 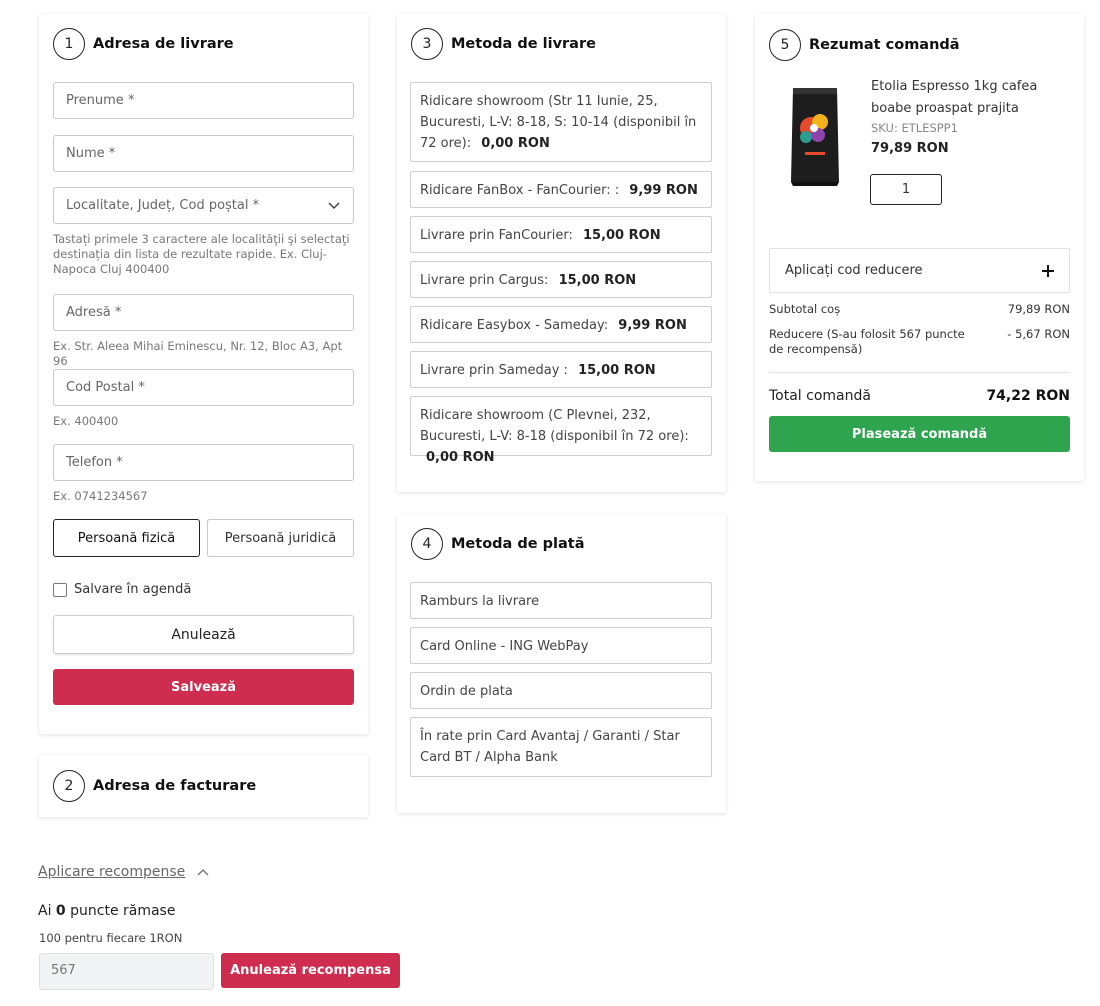 What do you see at coordinates (785, 45) in the screenshot?
I see `step-number: 5` at bounding box center [785, 45].